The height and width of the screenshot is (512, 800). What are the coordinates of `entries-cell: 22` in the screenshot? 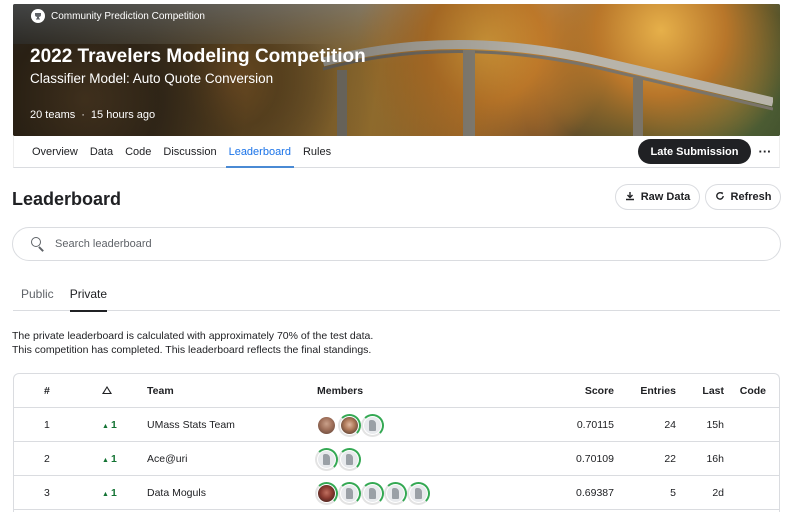 It's located at (670, 459).